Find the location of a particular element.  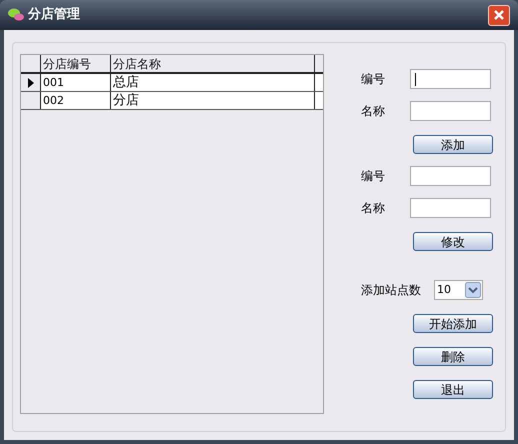

table-cell: 总店 is located at coordinates (213, 82).